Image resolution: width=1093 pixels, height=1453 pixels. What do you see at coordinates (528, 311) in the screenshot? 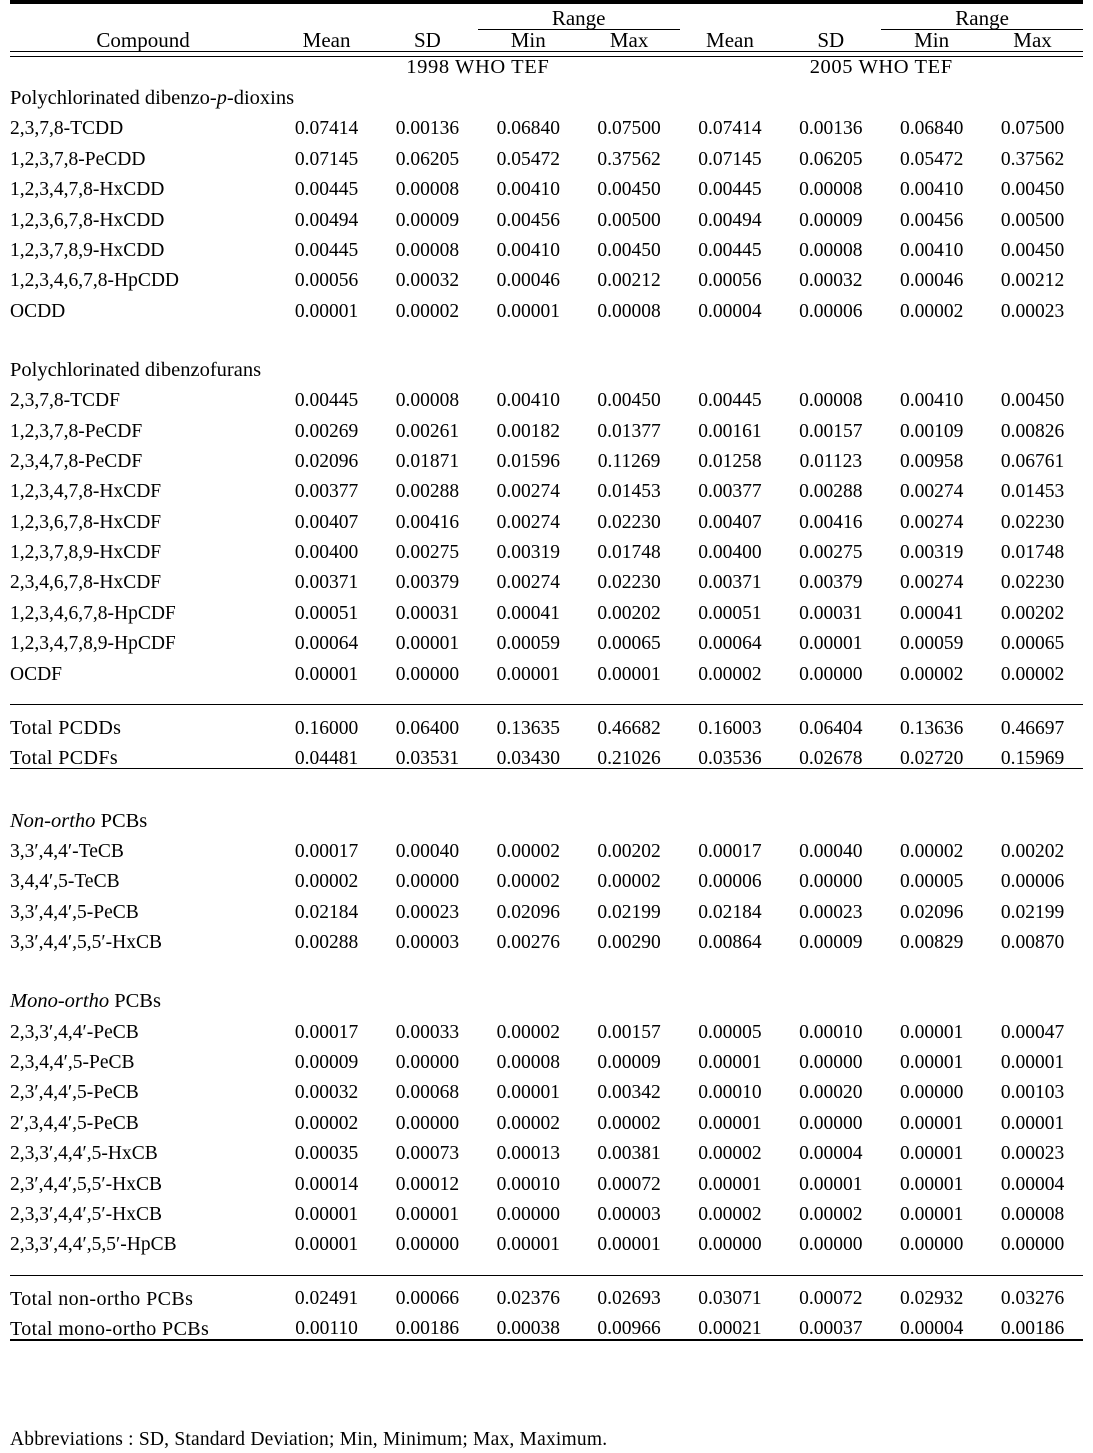
I see `cell-value-3: 0.00001` at bounding box center [528, 311].